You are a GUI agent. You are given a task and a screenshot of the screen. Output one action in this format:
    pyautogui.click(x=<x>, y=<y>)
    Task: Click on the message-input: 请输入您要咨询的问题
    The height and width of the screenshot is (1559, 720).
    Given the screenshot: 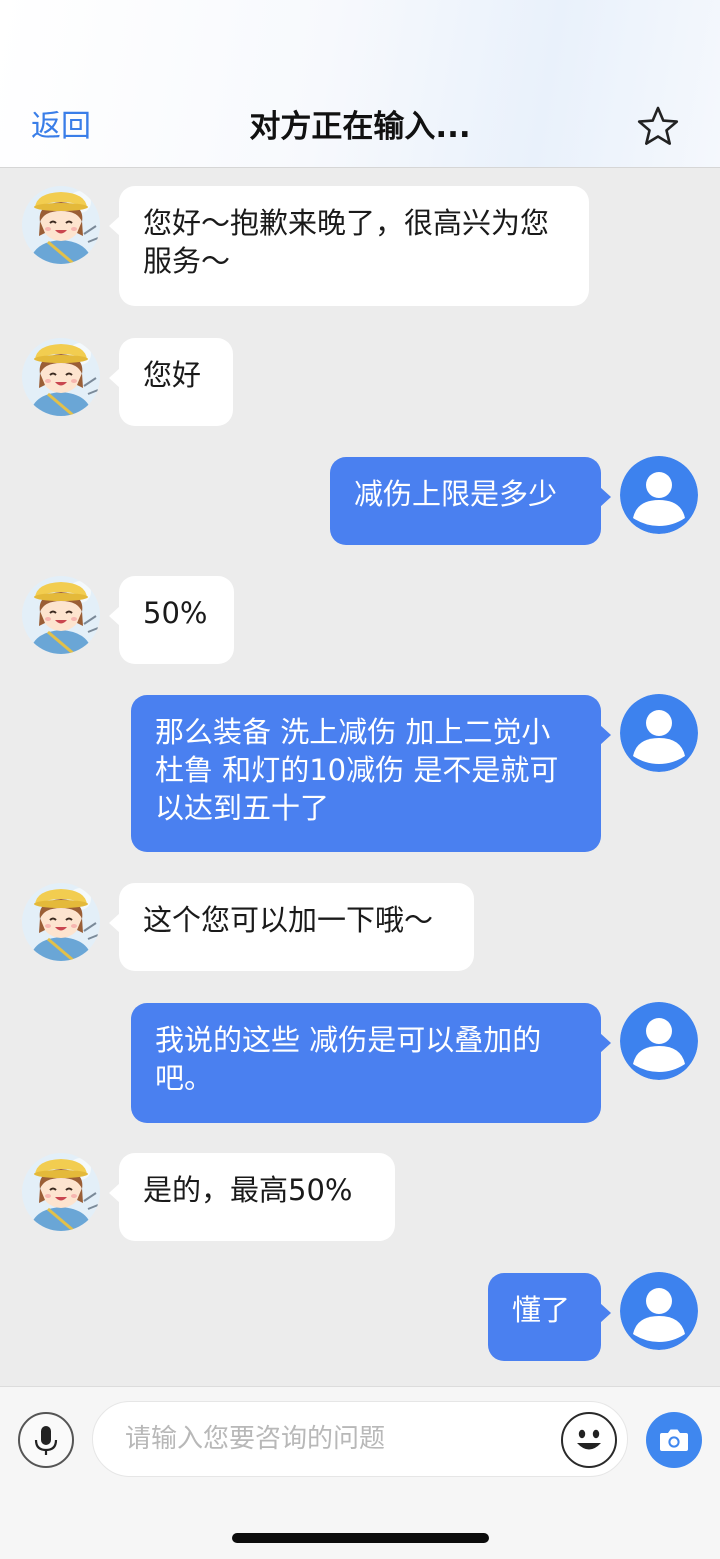 What is the action you would take?
    pyautogui.click(x=360, y=1439)
    